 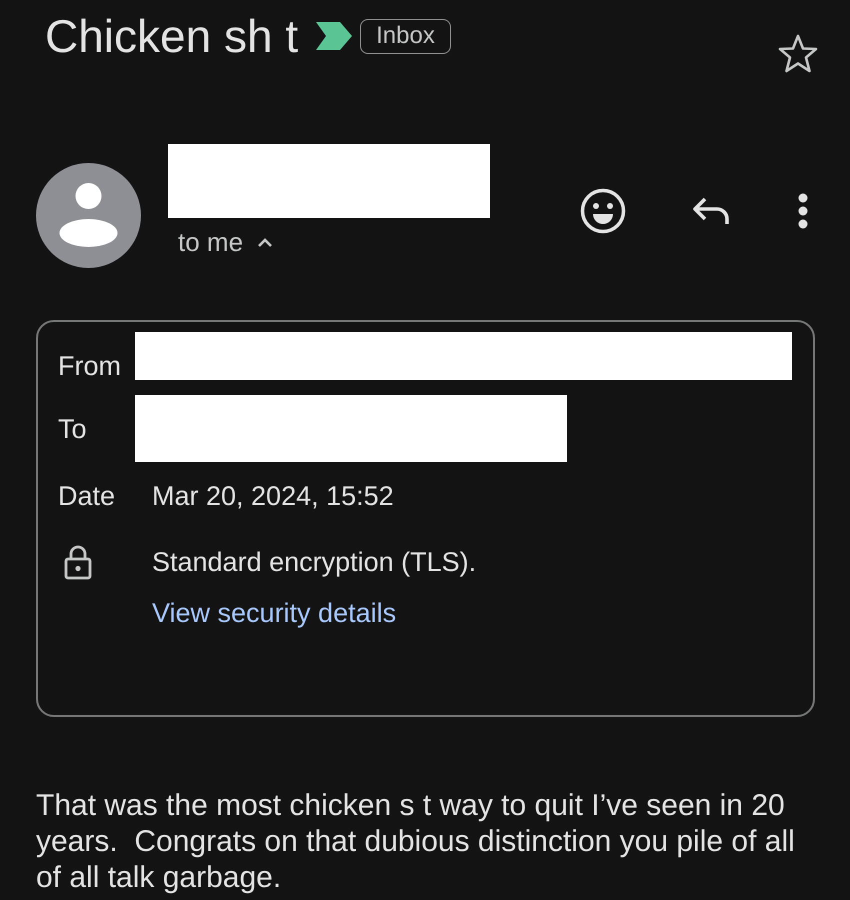 I want to click on detail-label: To, so click(x=73, y=428).